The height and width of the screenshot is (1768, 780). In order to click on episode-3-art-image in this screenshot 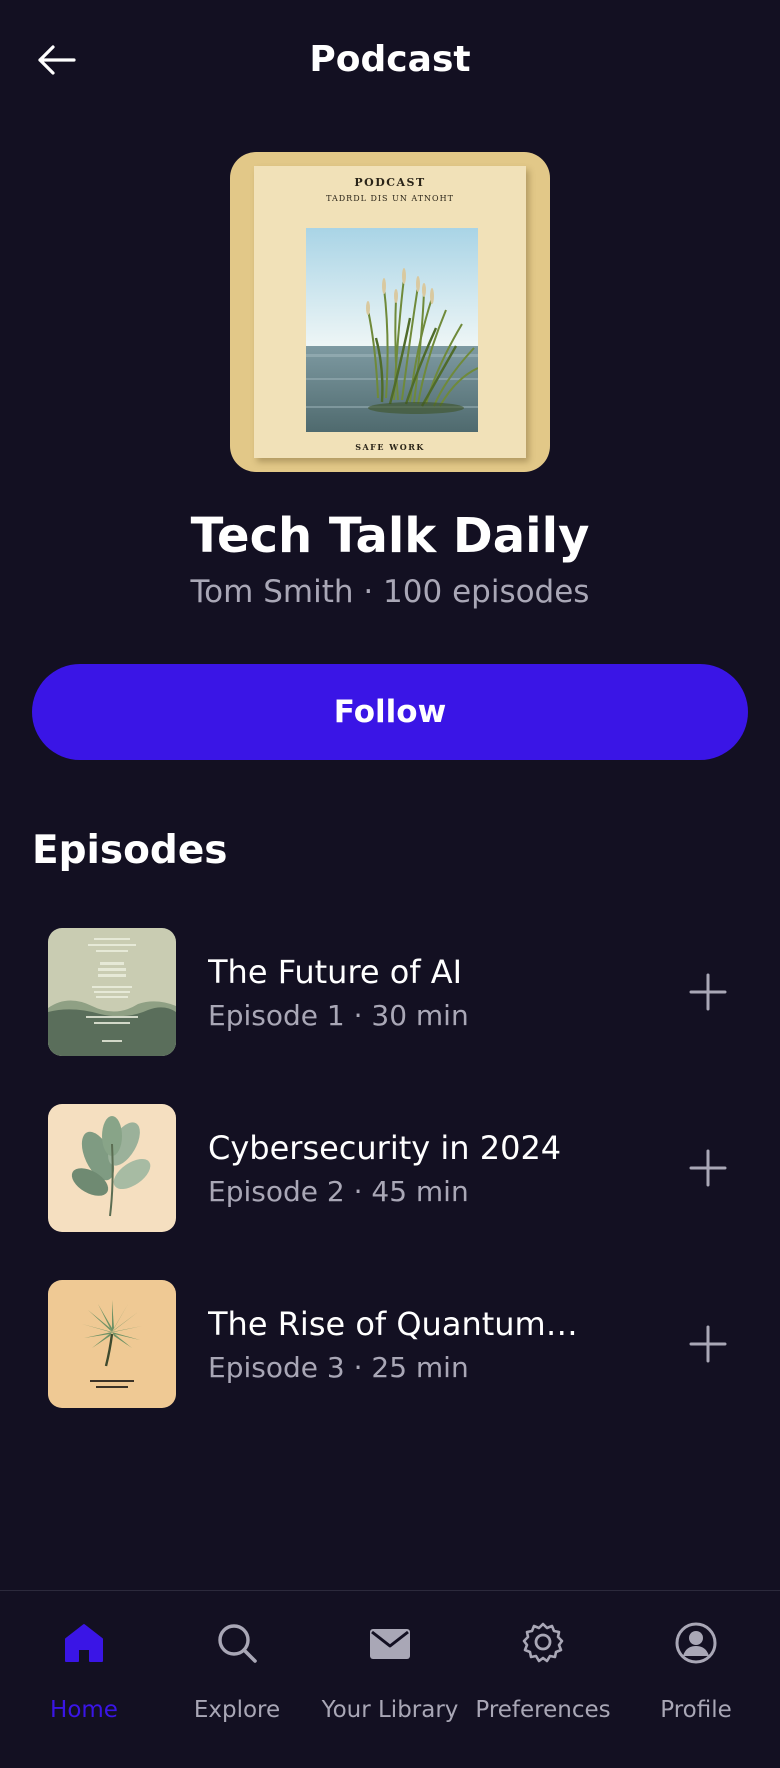, I will do `click(112, 1344)`.